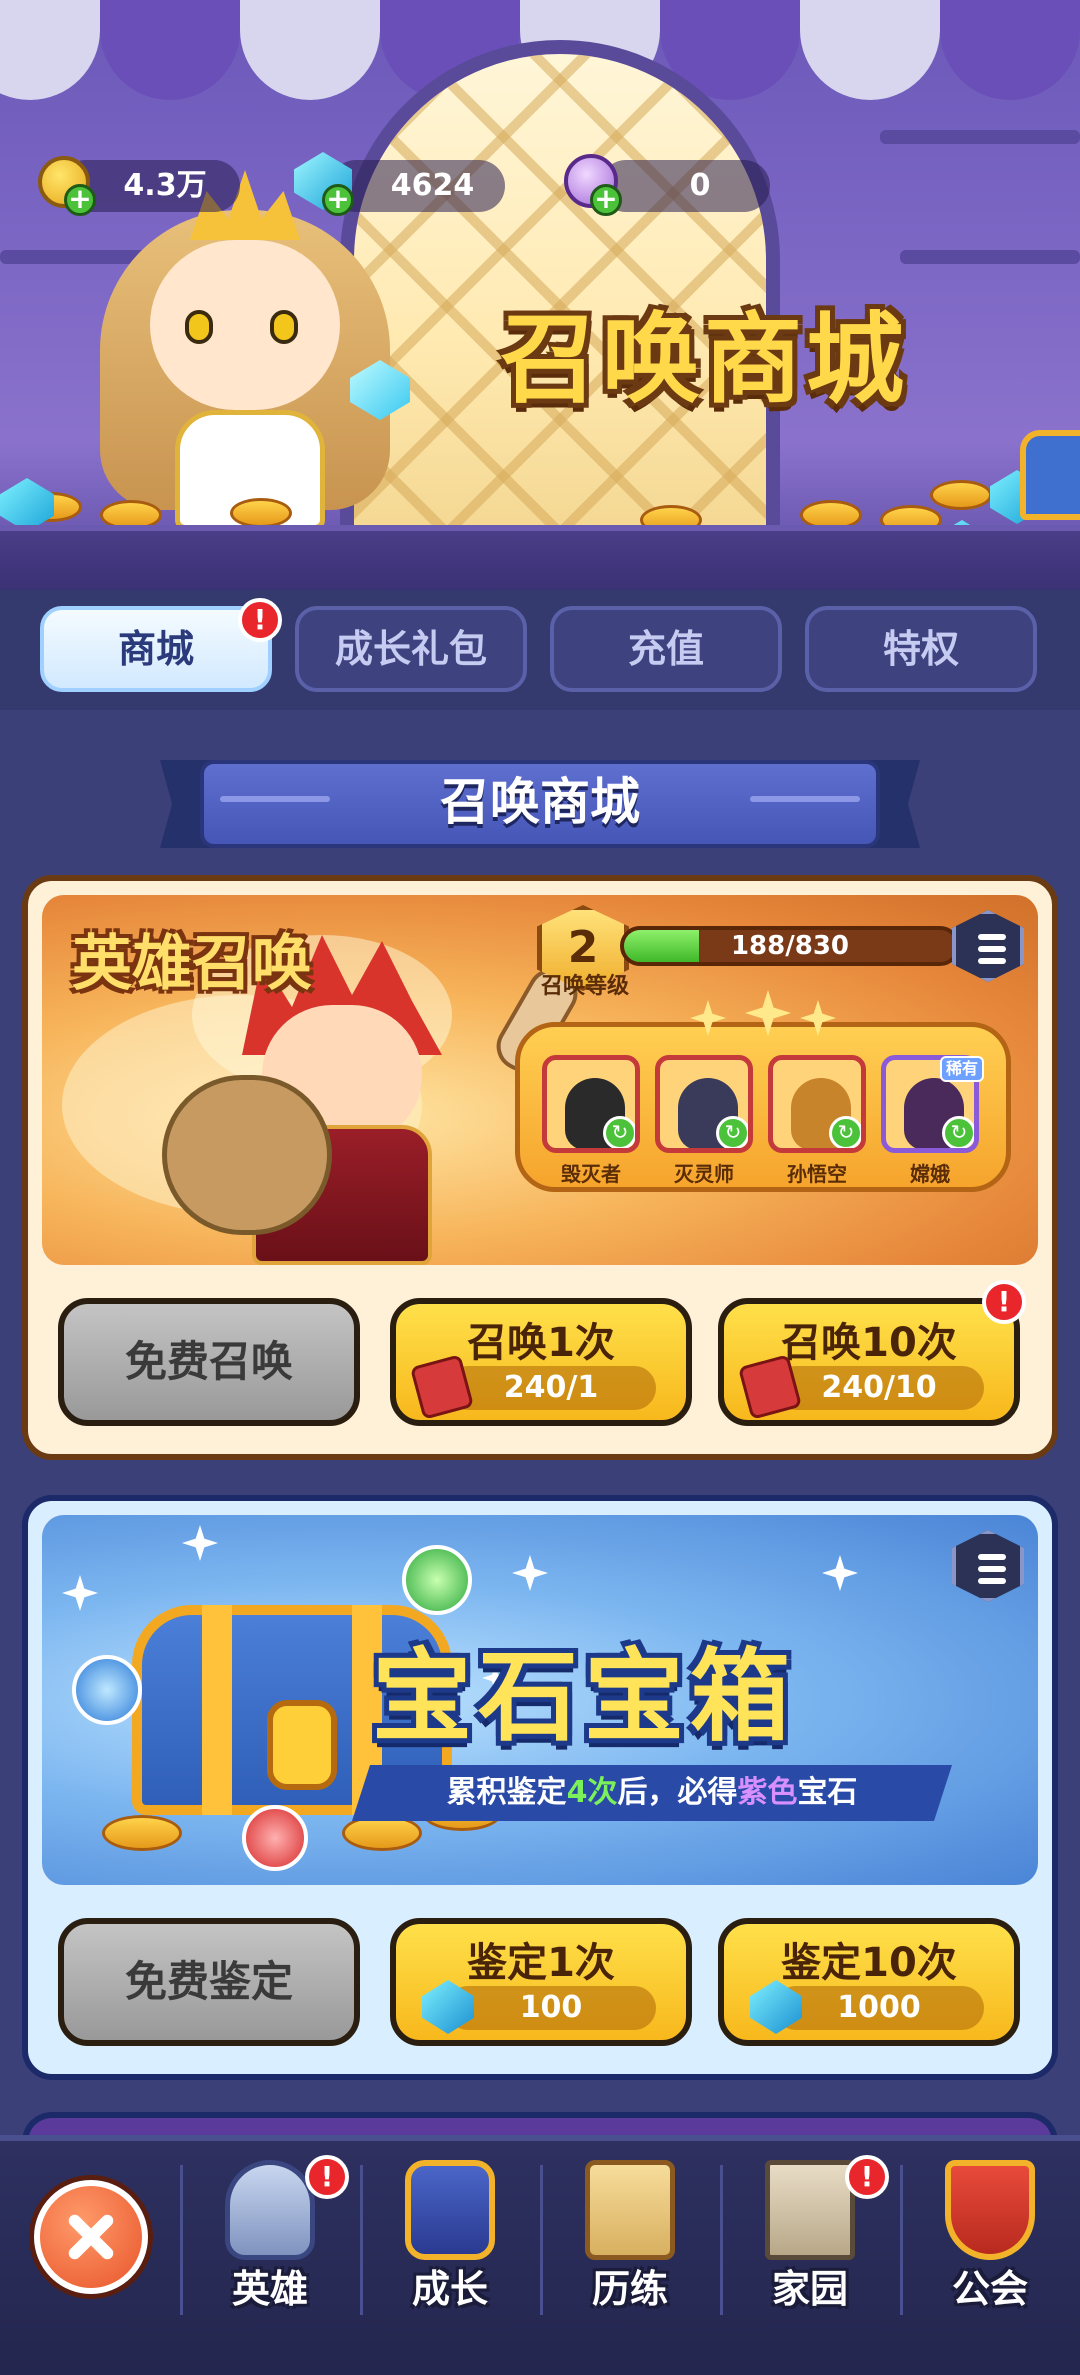 The image size is (1080, 2375). What do you see at coordinates (630, 2210) in the screenshot?
I see `scroll-map-icon` at bounding box center [630, 2210].